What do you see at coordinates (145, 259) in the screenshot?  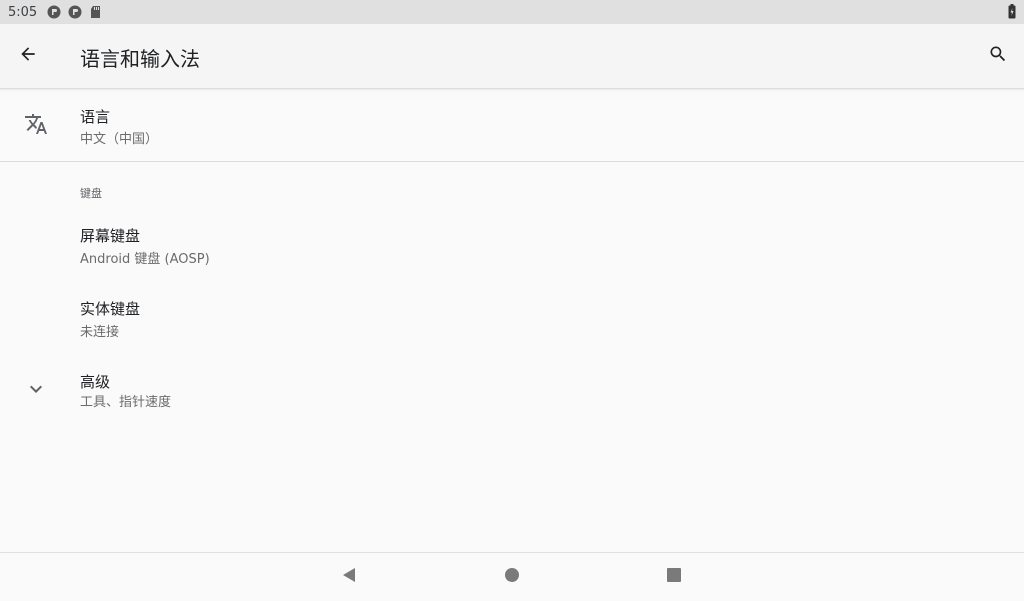 I see `on-screen-keyboard-summary: Android 键盘 (AOSP)` at bounding box center [145, 259].